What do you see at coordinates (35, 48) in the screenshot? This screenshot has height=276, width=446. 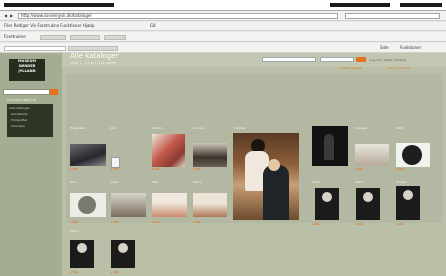 I see `tab-active` at bounding box center [35, 48].